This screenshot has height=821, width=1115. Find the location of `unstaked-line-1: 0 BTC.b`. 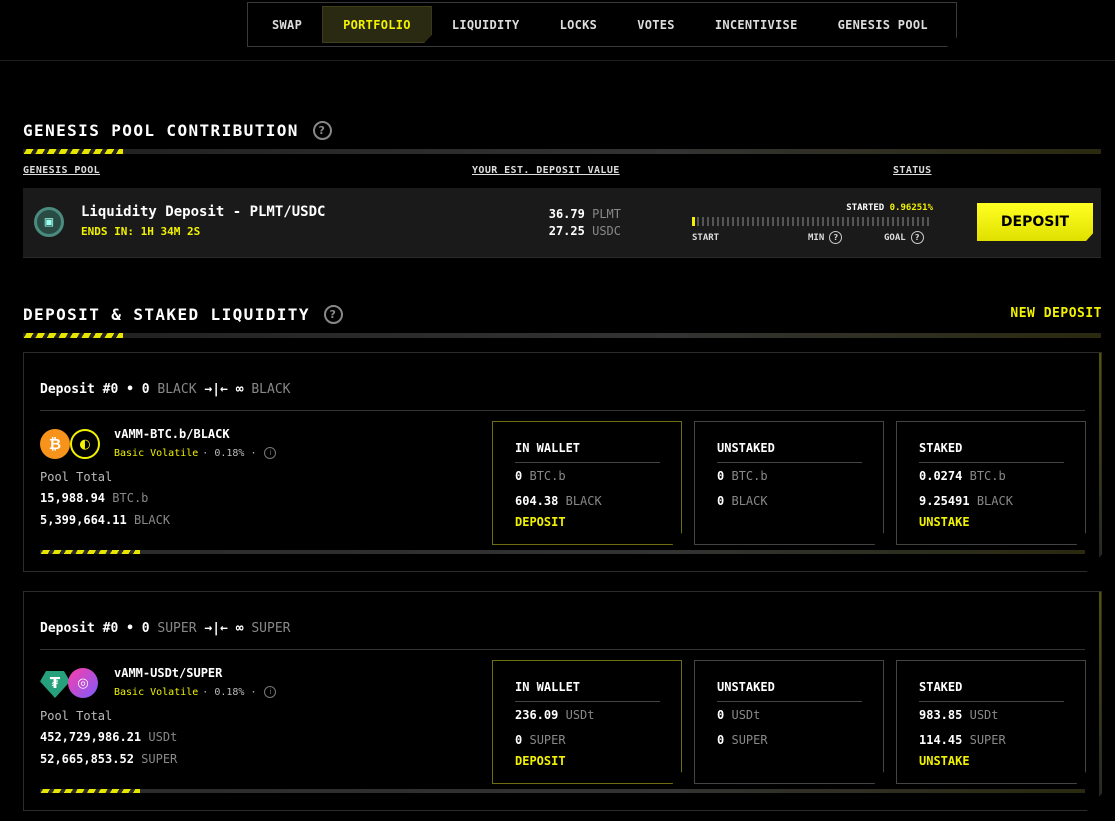

unstaked-line-1: 0 BTC.b is located at coordinates (742, 476).